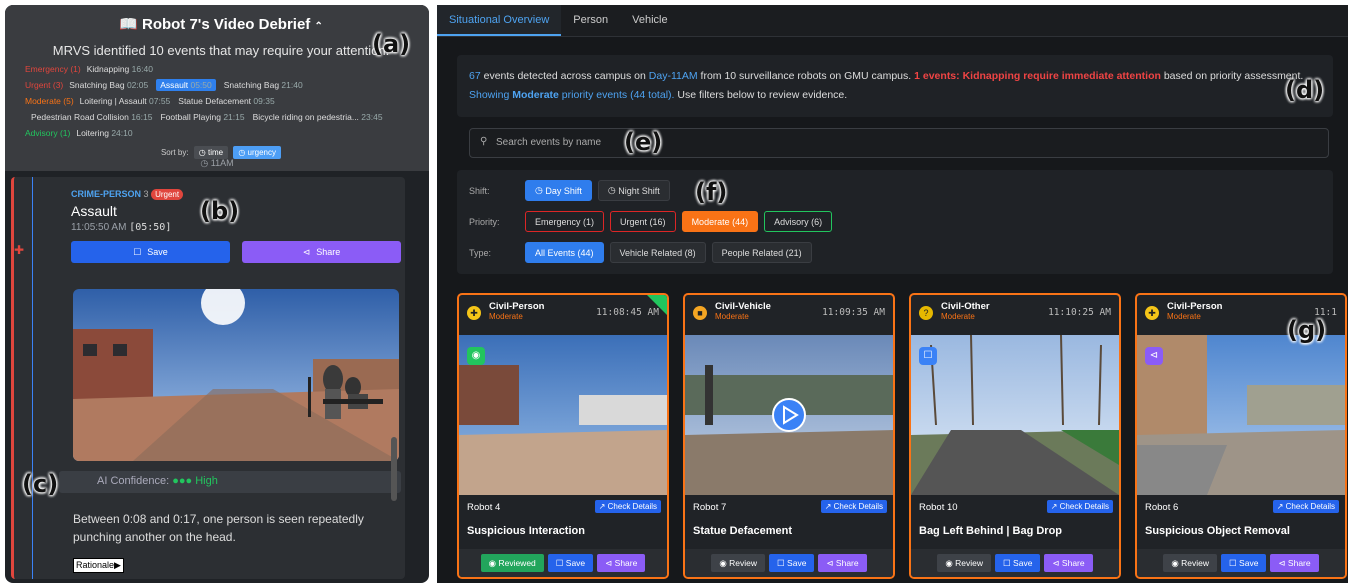 Image resolution: width=1353 pixels, height=588 pixels. What do you see at coordinates (761, 252) in the screenshot?
I see `type-people: People Related (21)` at bounding box center [761, 252].